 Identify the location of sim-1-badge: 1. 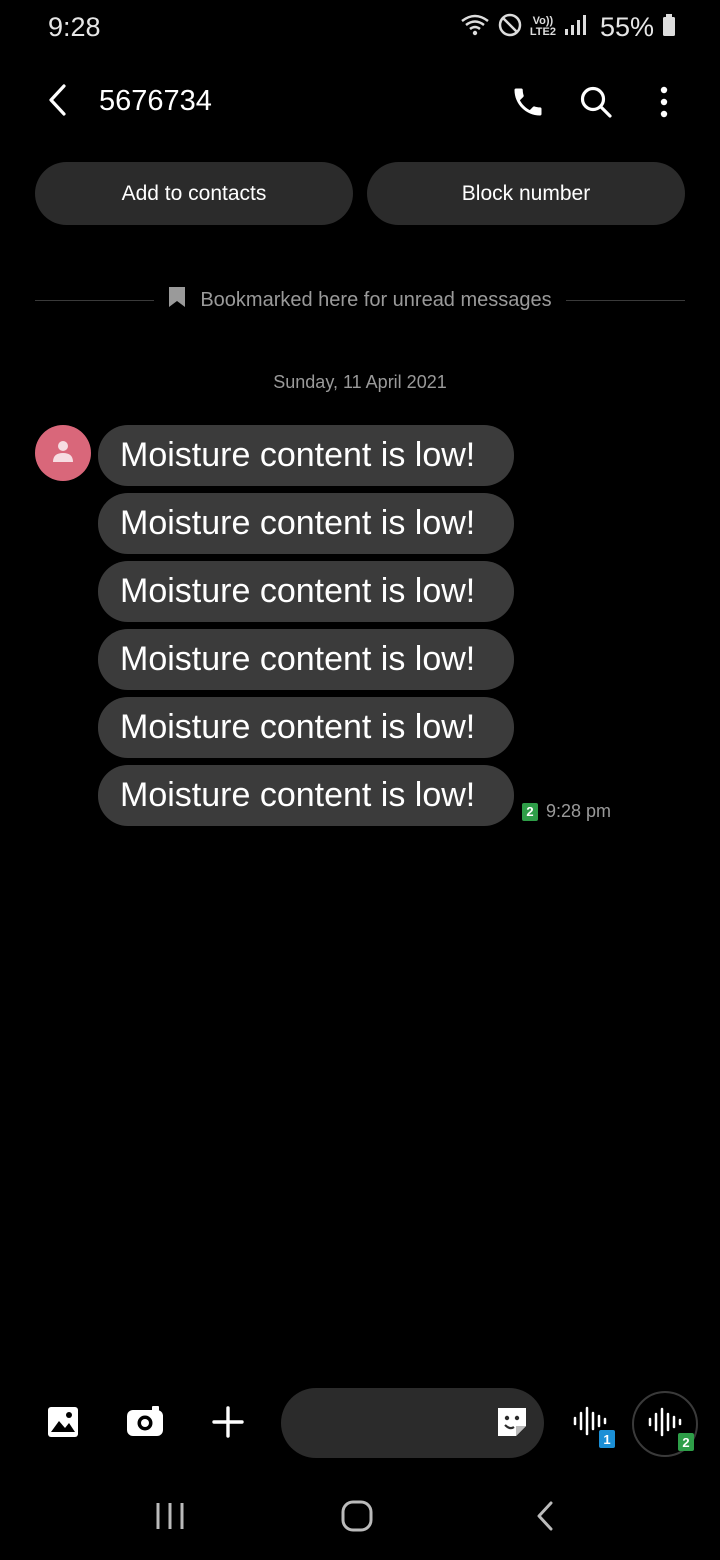
(607, 1439).